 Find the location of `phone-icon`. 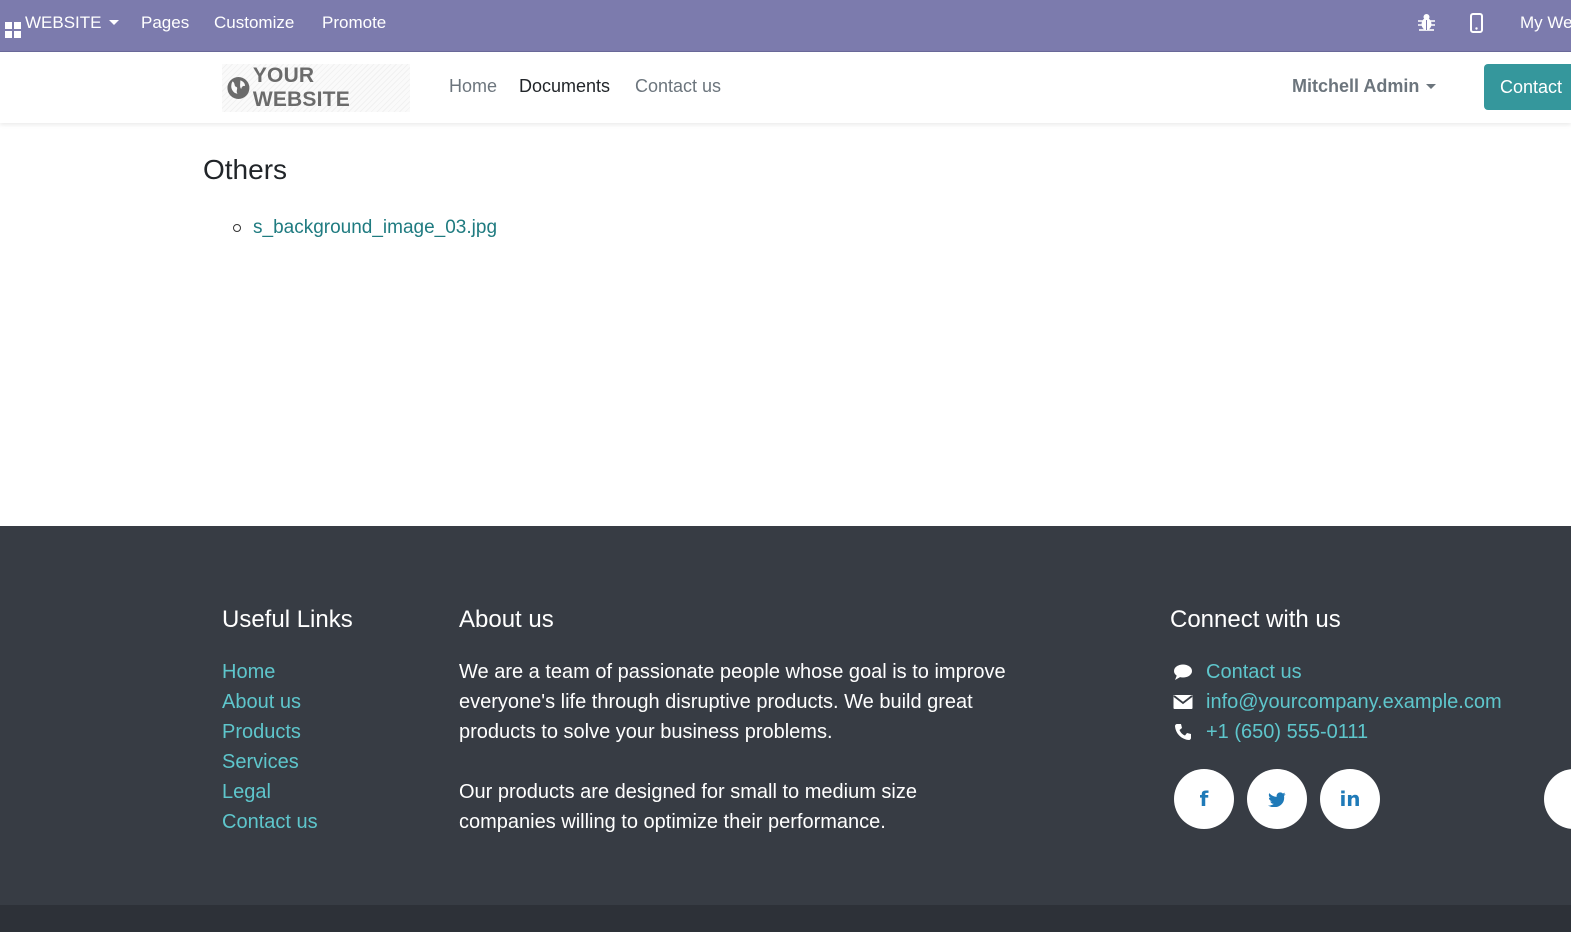

phone-icon is located at coordinates (1183, 732).